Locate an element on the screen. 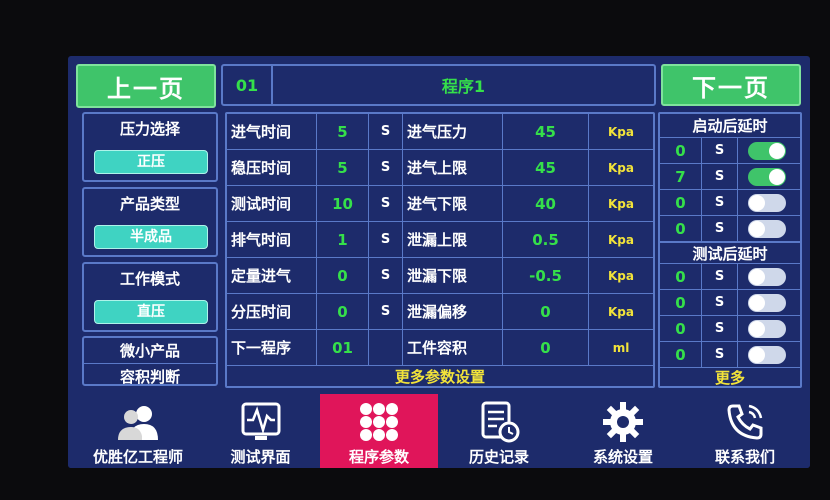 This screenshot has width=830, height=500. param-label: 分压时间 is located at coordinates (272, 312).